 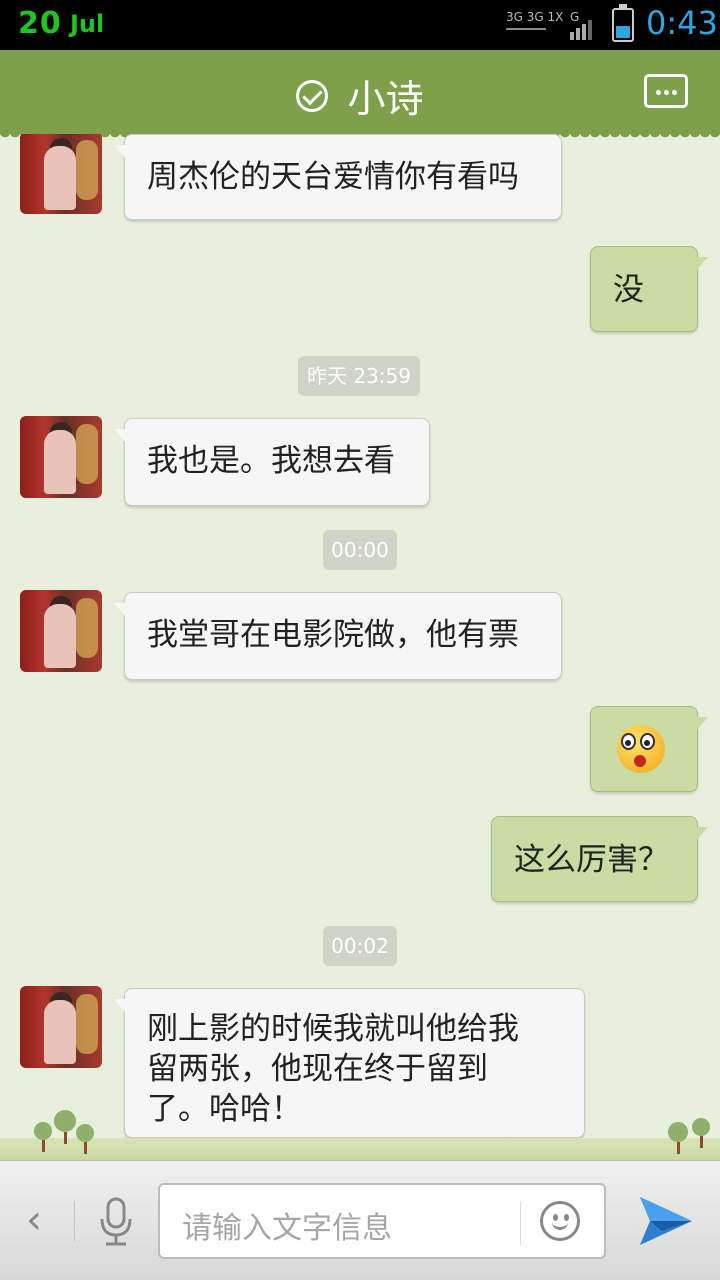 What do you see at coordinates (591, 860) in the screenshot?
I see `message-text: 这么厉害？` at bounding box center [591, 860].